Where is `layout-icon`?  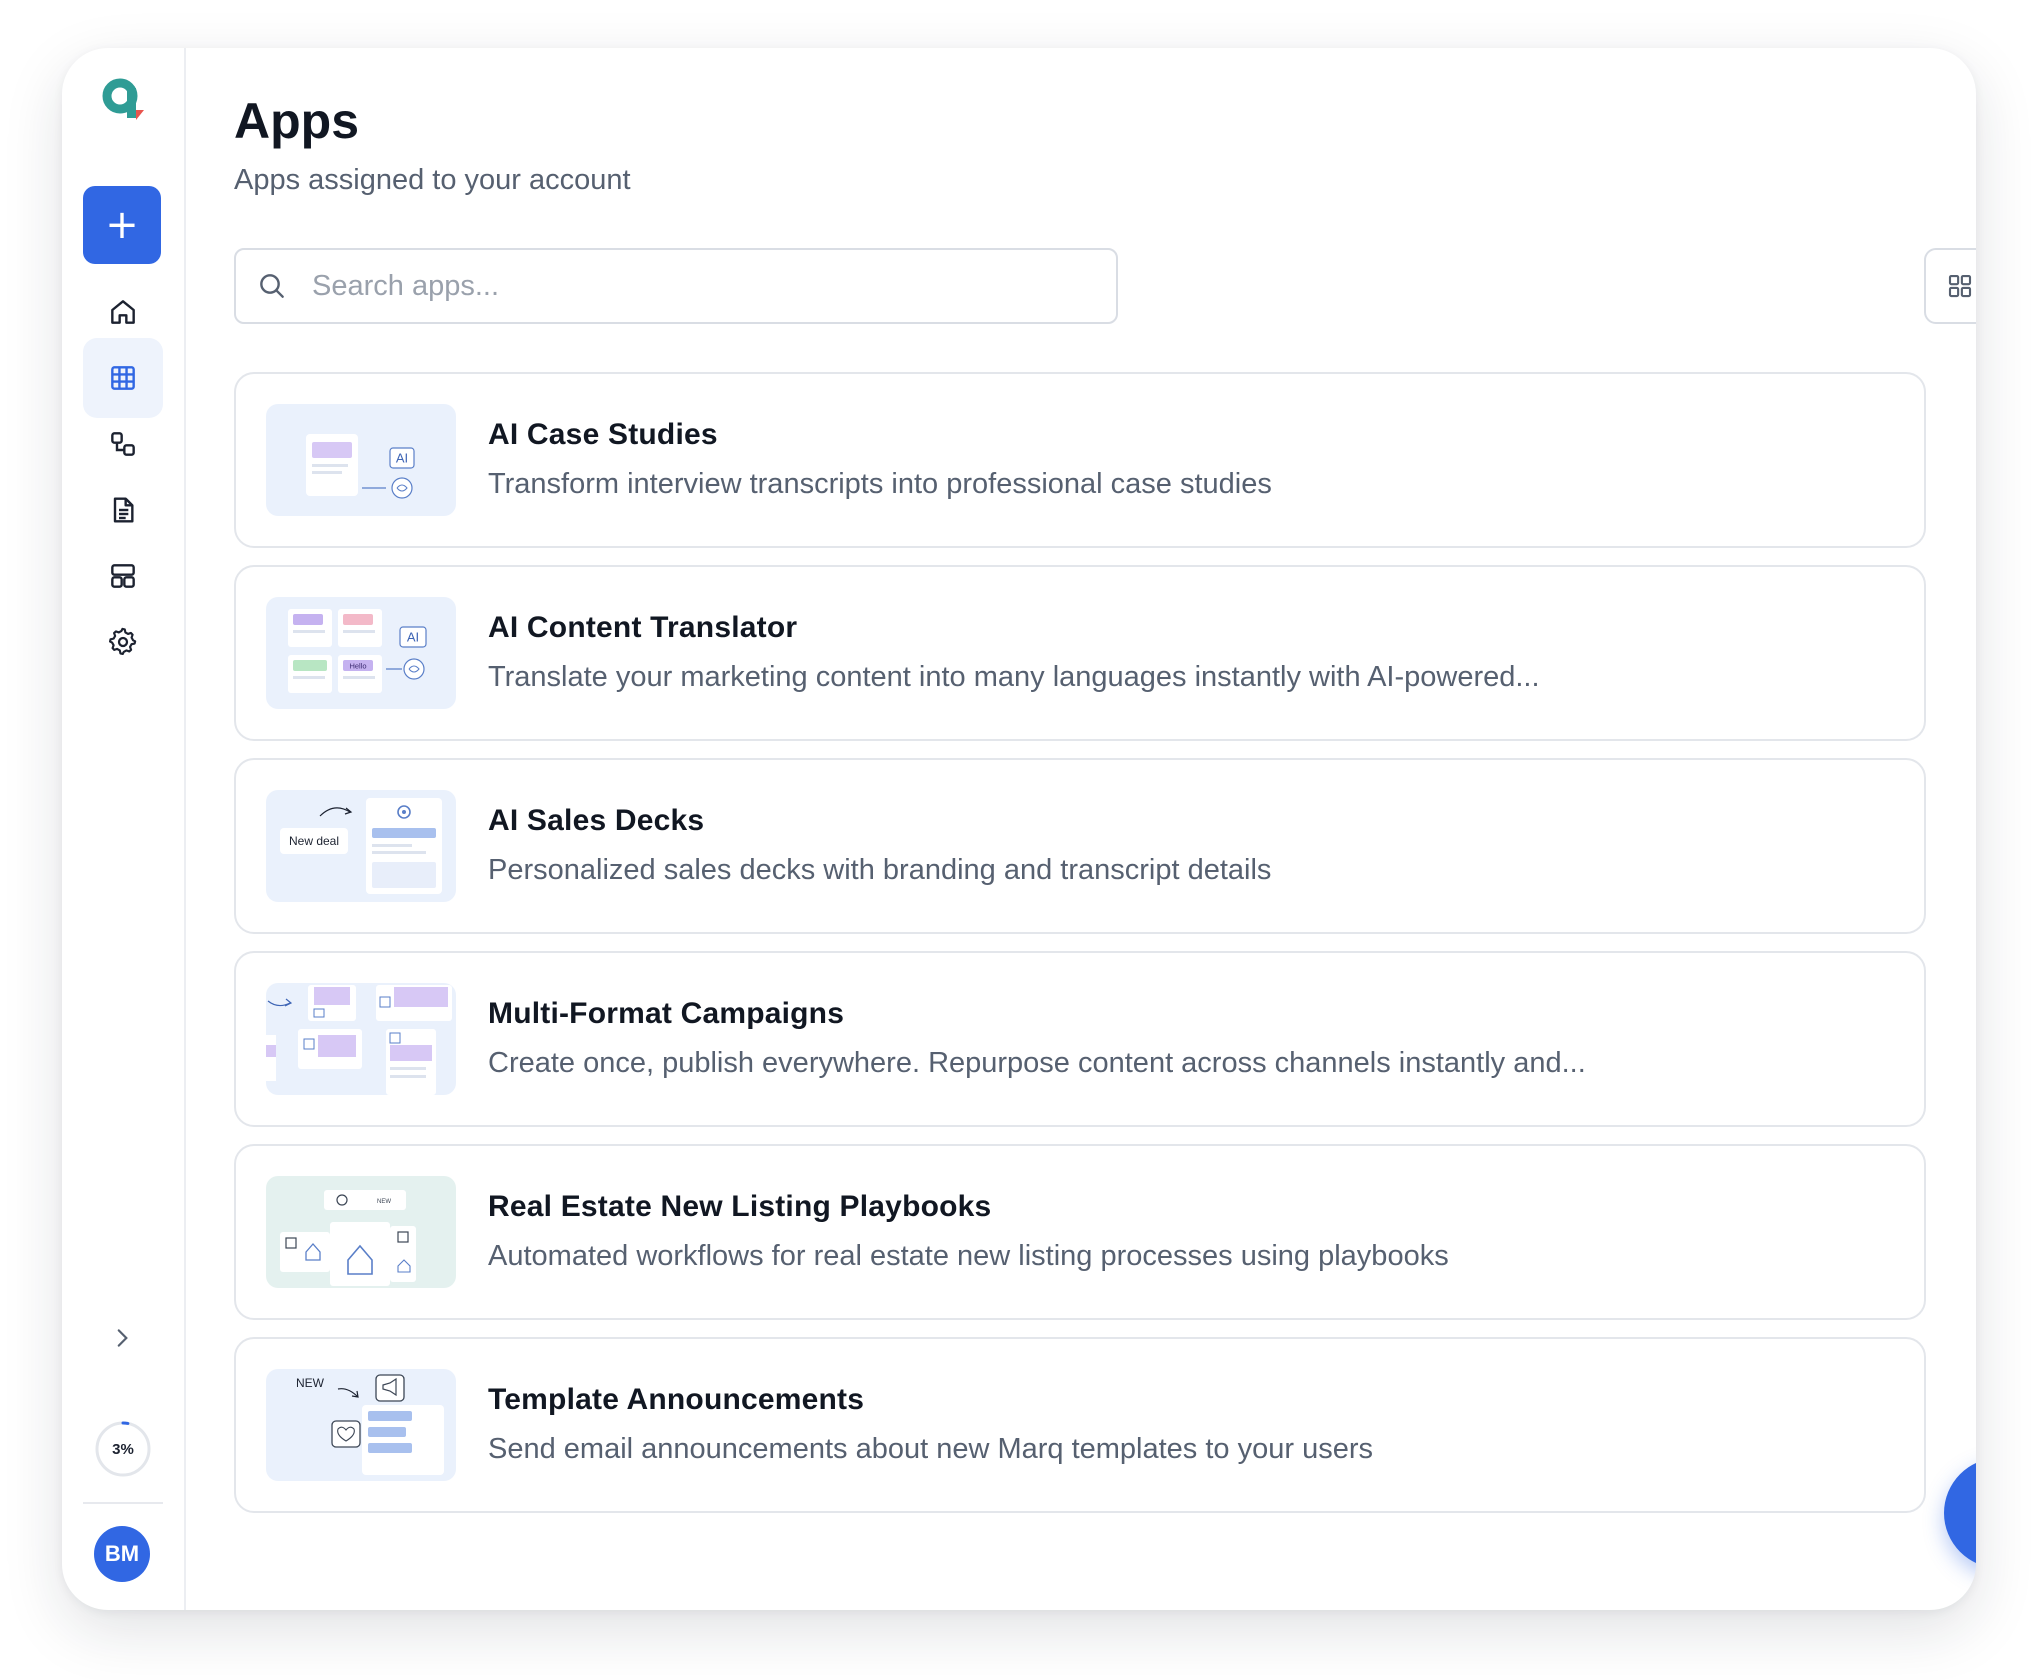 layout-icon is located at coordinates (123, 576).